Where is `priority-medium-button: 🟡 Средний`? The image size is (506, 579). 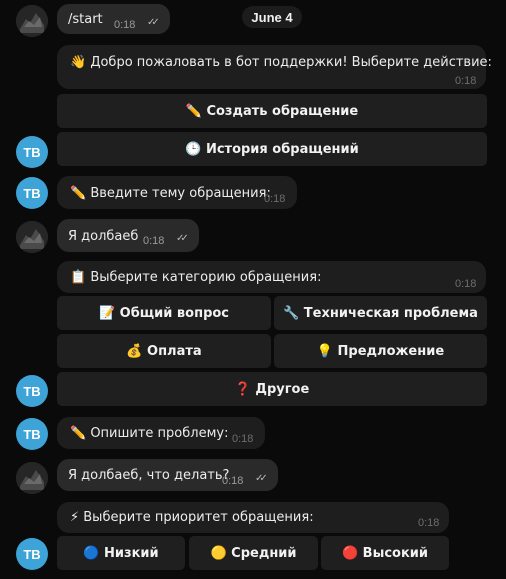
priority-medium-button: 🟡 Средний is located at coordinates (253, 553).